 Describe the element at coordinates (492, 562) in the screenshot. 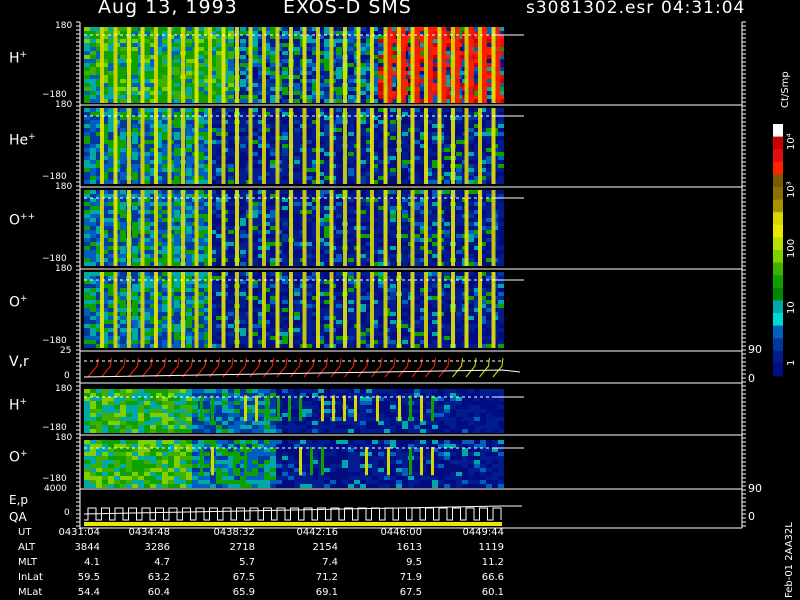

I see `table-cell: 11.2` at that location.